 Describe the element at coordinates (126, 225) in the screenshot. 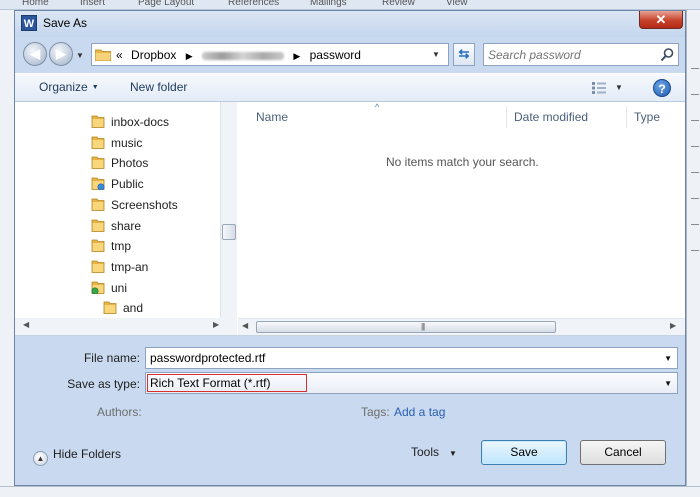

I see `tree-item-label: share` at that location.